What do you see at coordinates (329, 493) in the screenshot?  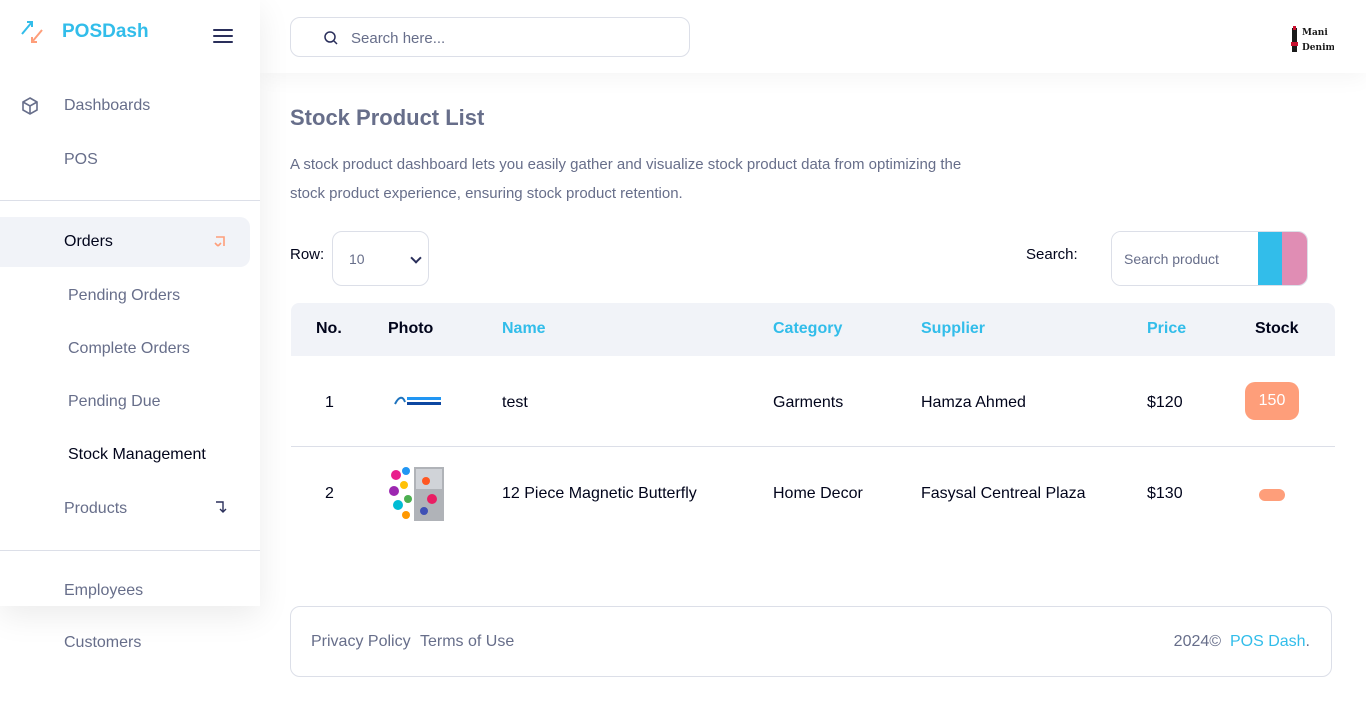 I see `cell-no: 2` at bounding box center [329, 493].